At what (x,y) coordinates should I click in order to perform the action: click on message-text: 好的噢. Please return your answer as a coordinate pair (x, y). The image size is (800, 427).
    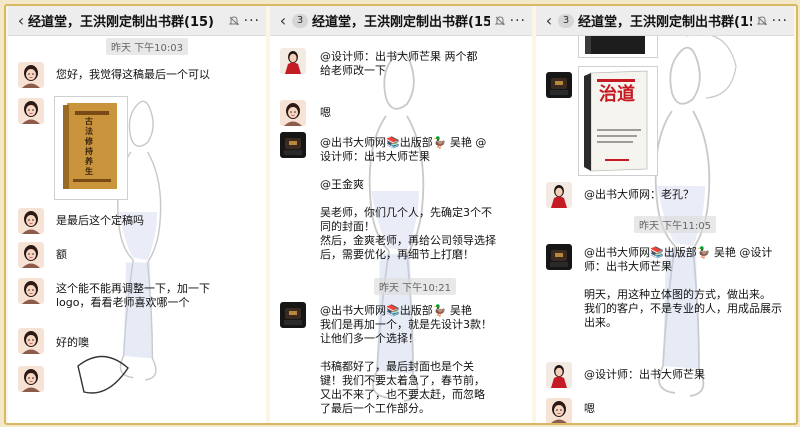
    Looking at the image, I should click on (156, 343).